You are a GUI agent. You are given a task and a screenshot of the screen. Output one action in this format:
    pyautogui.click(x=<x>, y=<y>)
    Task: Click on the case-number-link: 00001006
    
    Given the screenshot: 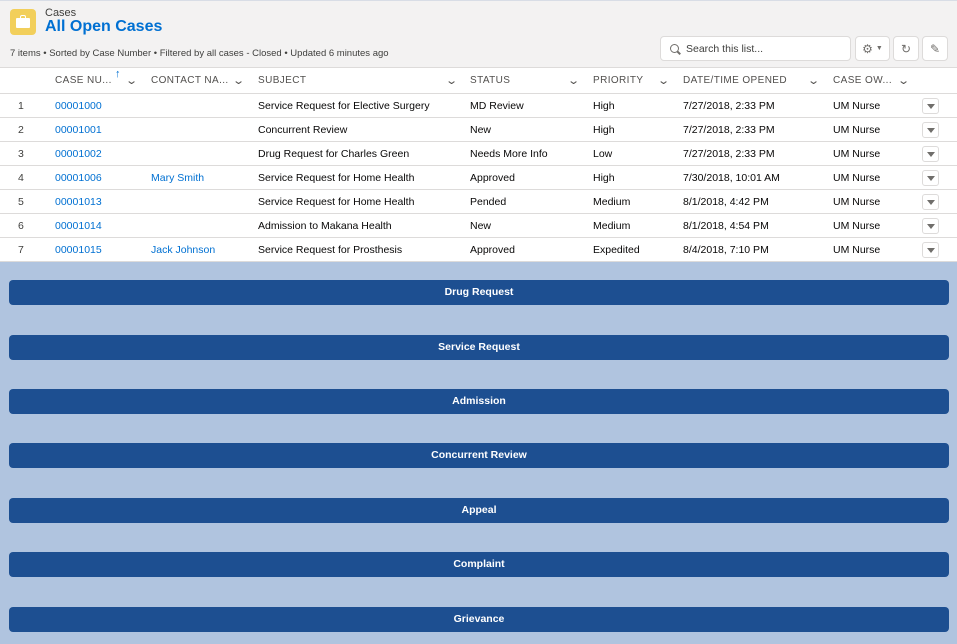 What is the action you would take?
    pyautogui.click(x=78, y=178)
    